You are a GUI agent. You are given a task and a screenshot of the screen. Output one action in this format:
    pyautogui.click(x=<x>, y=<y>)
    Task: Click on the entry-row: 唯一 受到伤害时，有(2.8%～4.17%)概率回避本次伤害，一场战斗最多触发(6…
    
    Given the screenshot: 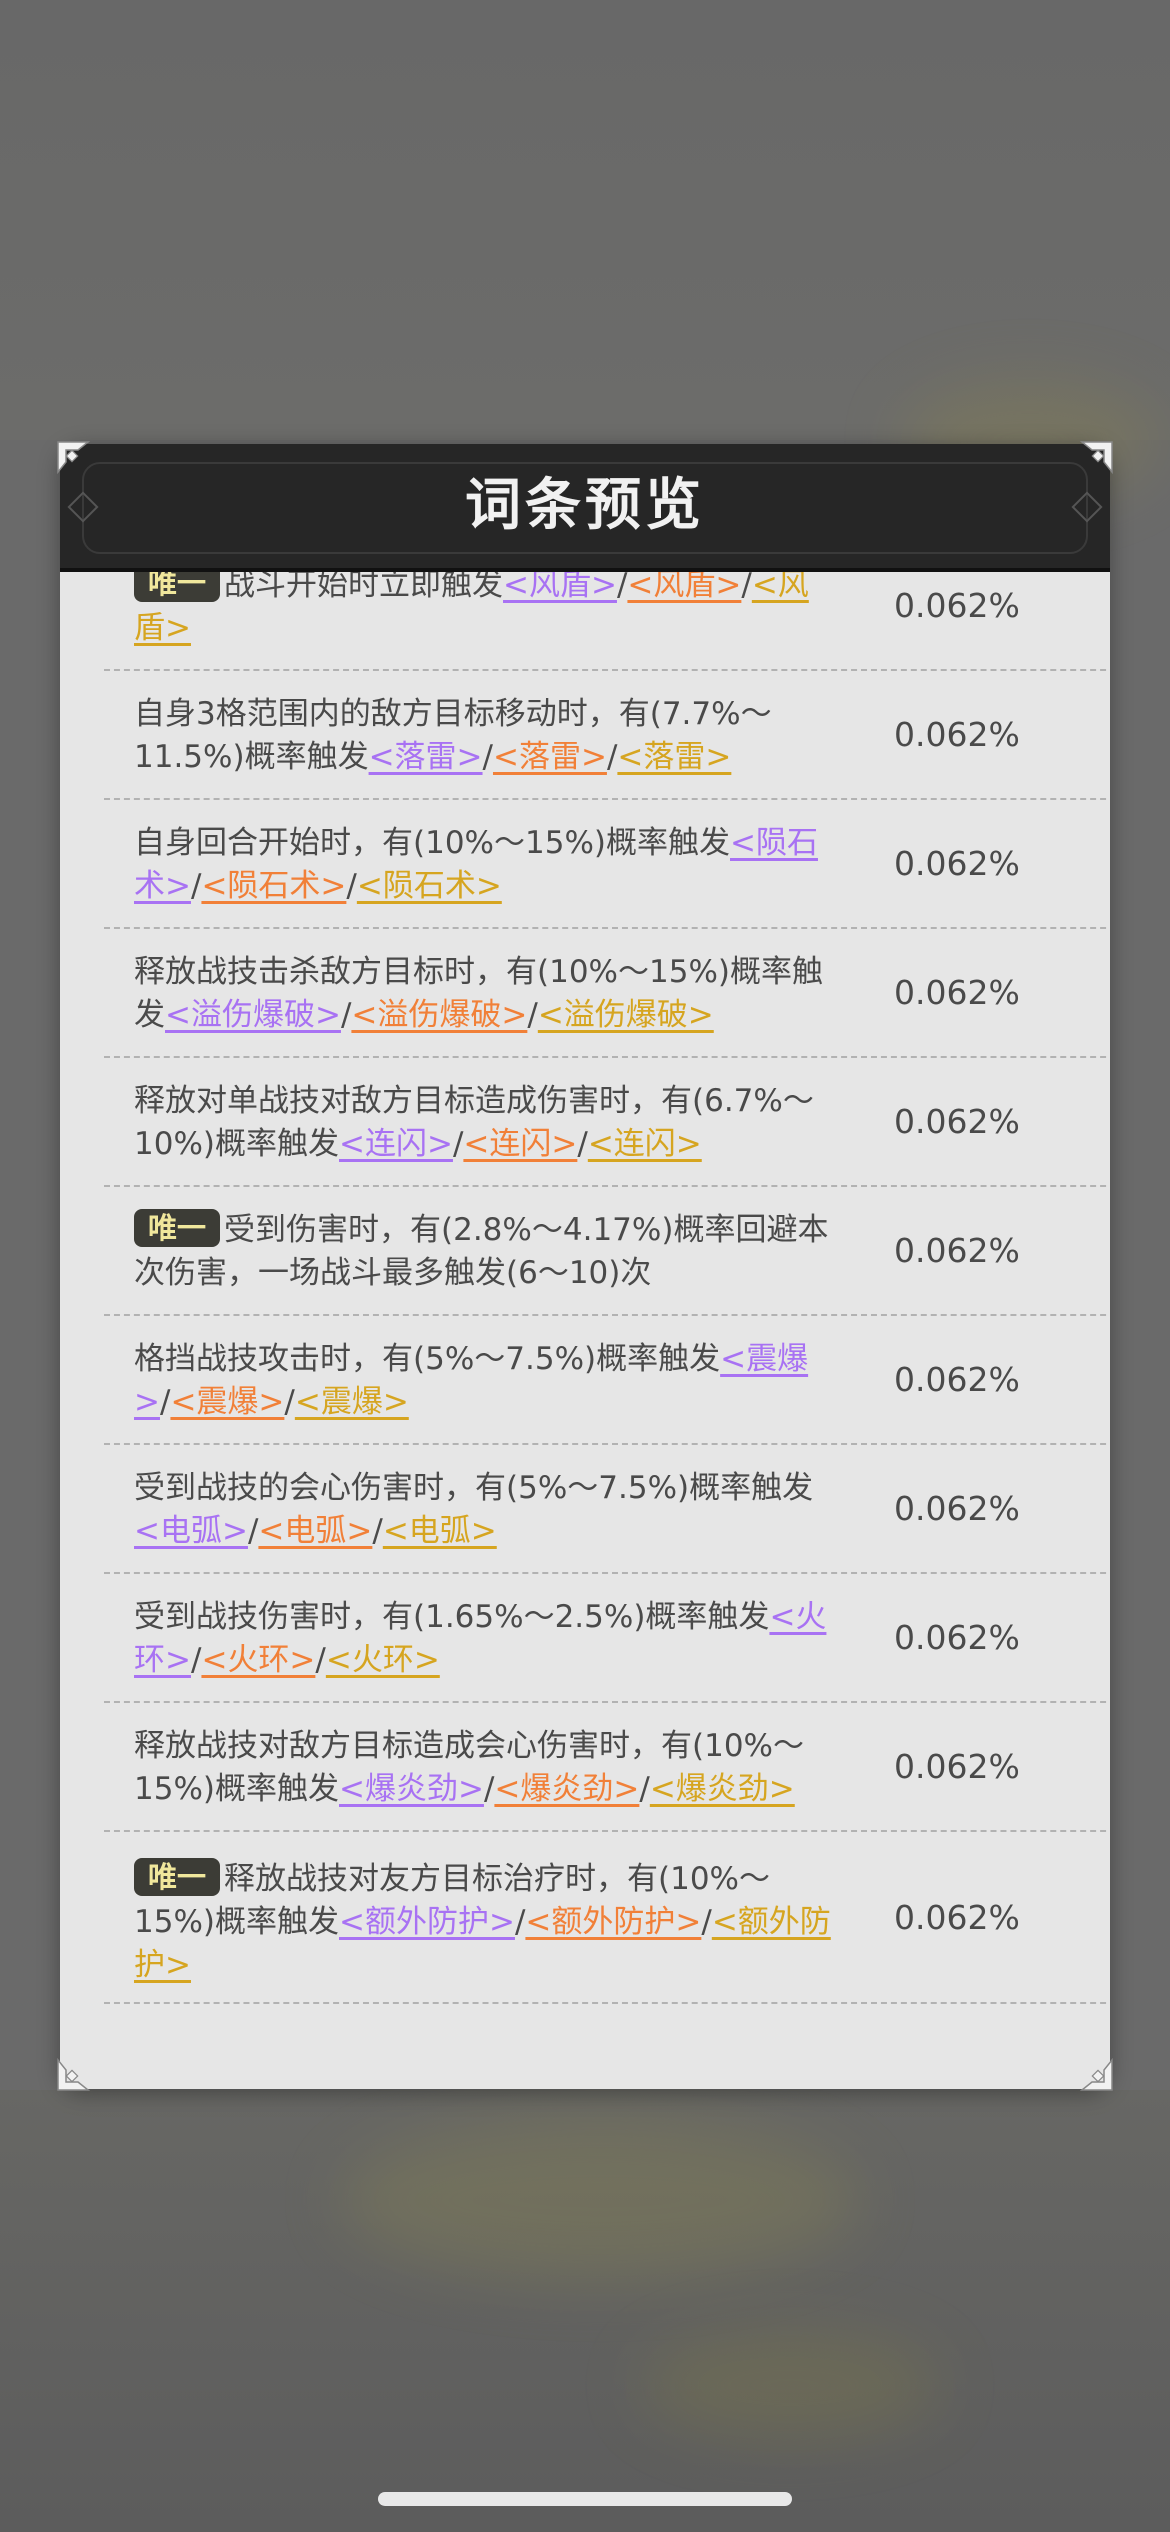 What is the action you would take?
    pyautogui.click(x=607, y=1251)
    